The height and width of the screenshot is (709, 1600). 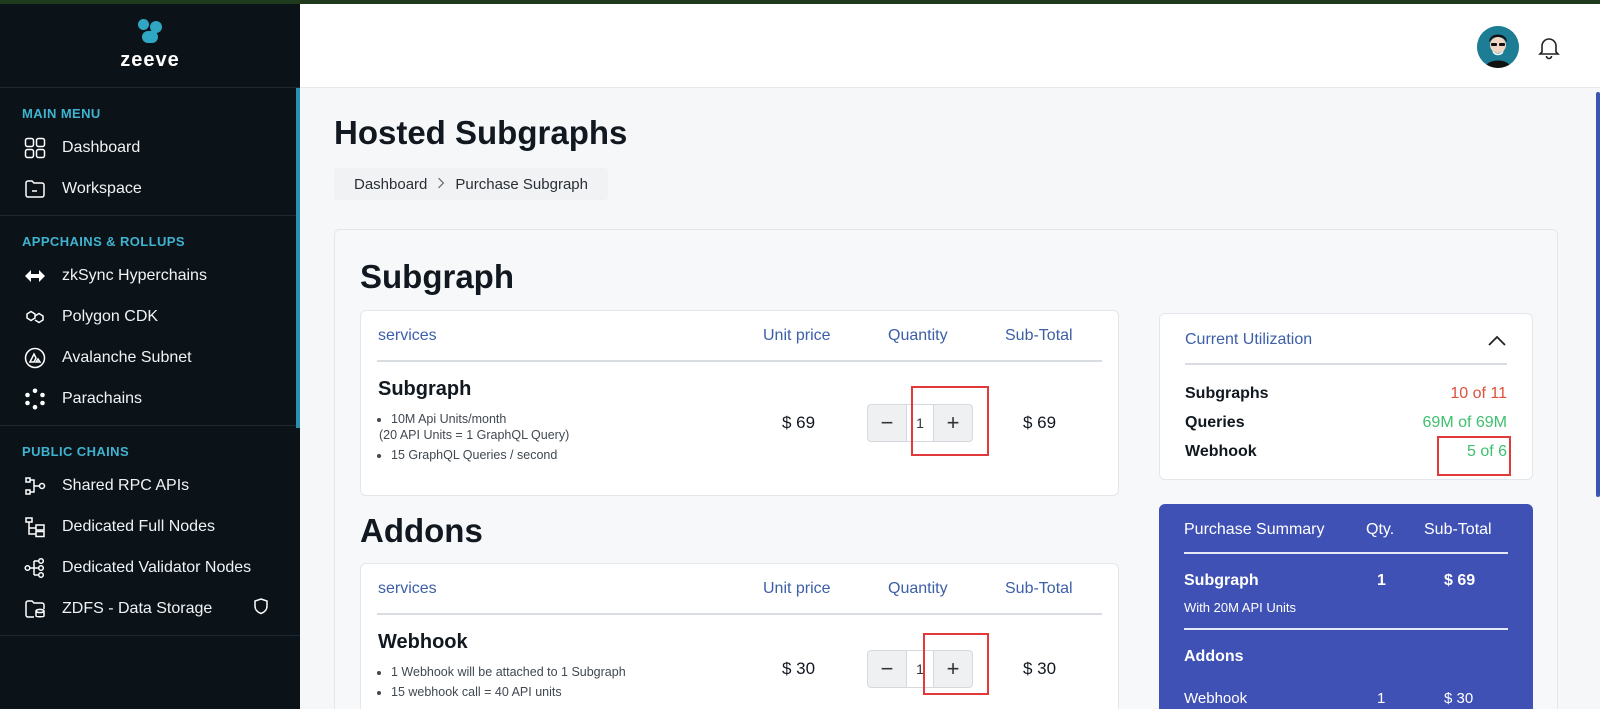 What do you see at coordinates (480, 455) in the screenshot?
I see `feature-item: 15 GraphQL Queries / second` at bounding box center [480, 455].